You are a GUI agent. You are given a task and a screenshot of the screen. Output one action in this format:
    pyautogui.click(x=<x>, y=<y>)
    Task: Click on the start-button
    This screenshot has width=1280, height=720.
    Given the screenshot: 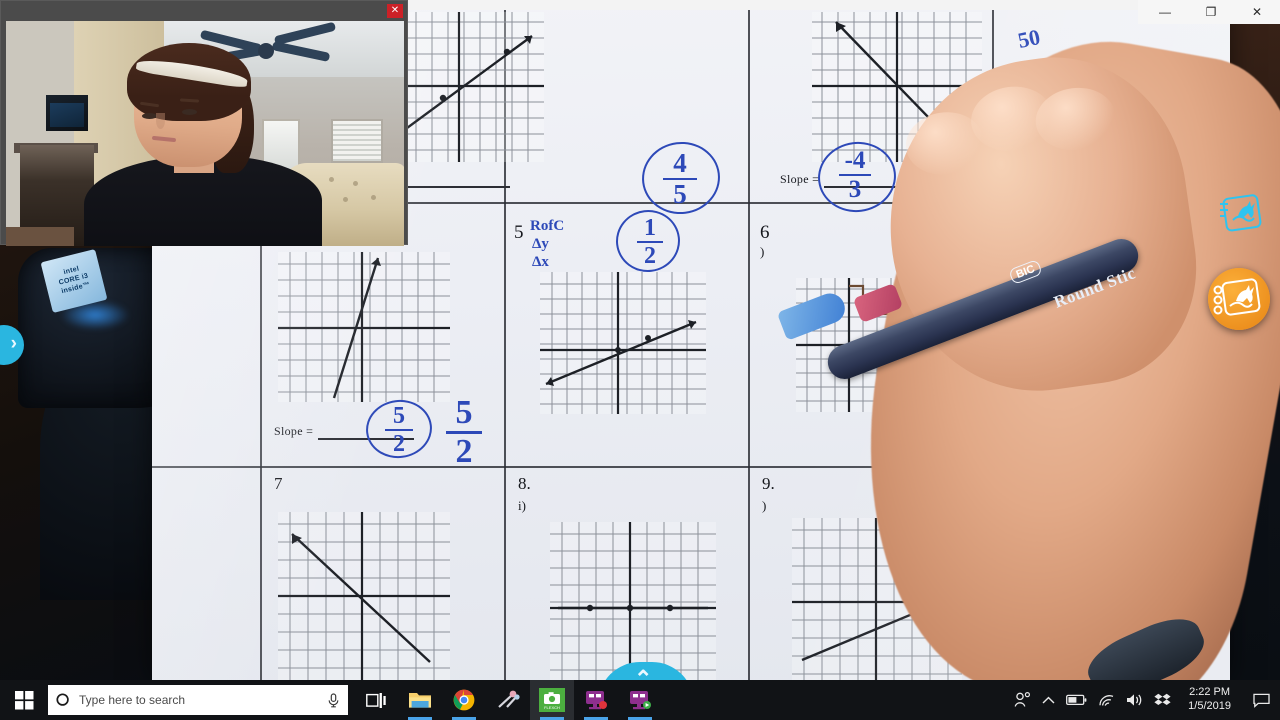 What is the action you would take?
    pyautogui.click(x=24, y=700)
    